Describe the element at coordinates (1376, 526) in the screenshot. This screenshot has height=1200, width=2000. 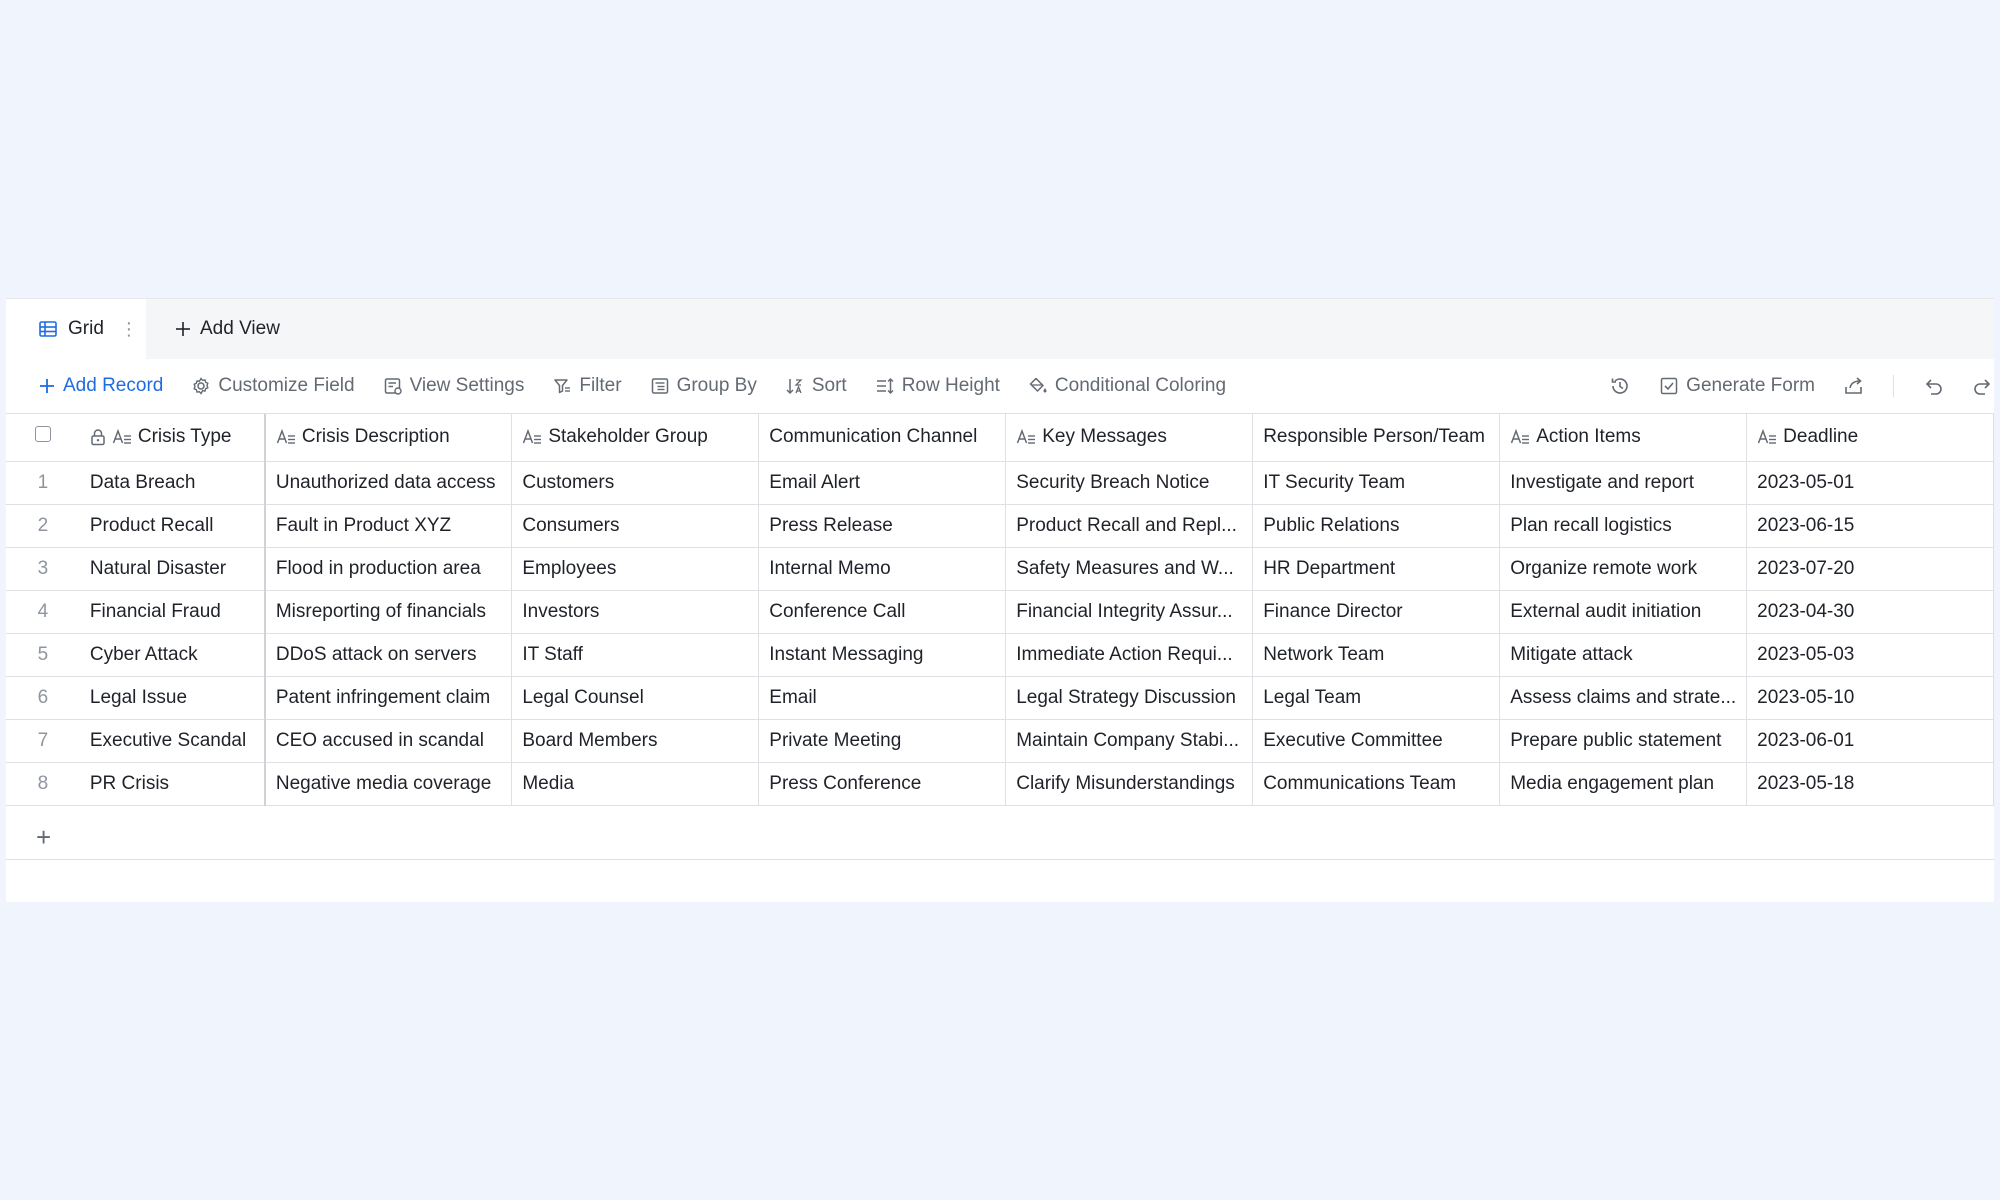
I see `table-cell: Public Relations` at that location.